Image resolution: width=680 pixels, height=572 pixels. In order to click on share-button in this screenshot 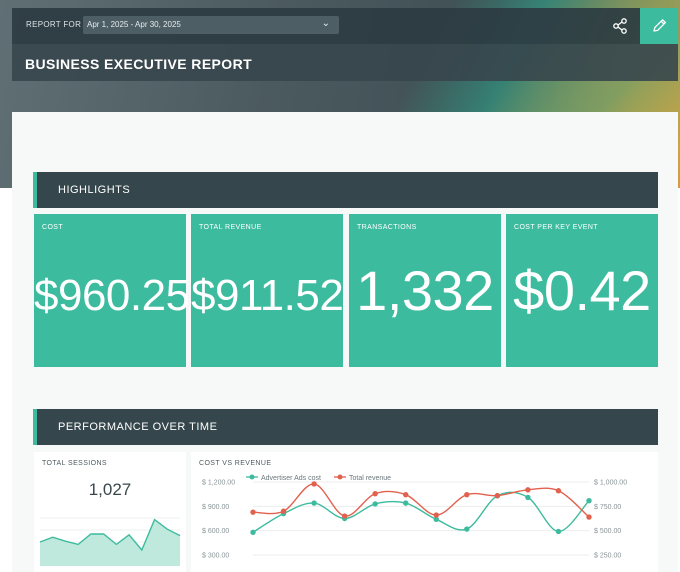, I will do `click(620, 26)`.